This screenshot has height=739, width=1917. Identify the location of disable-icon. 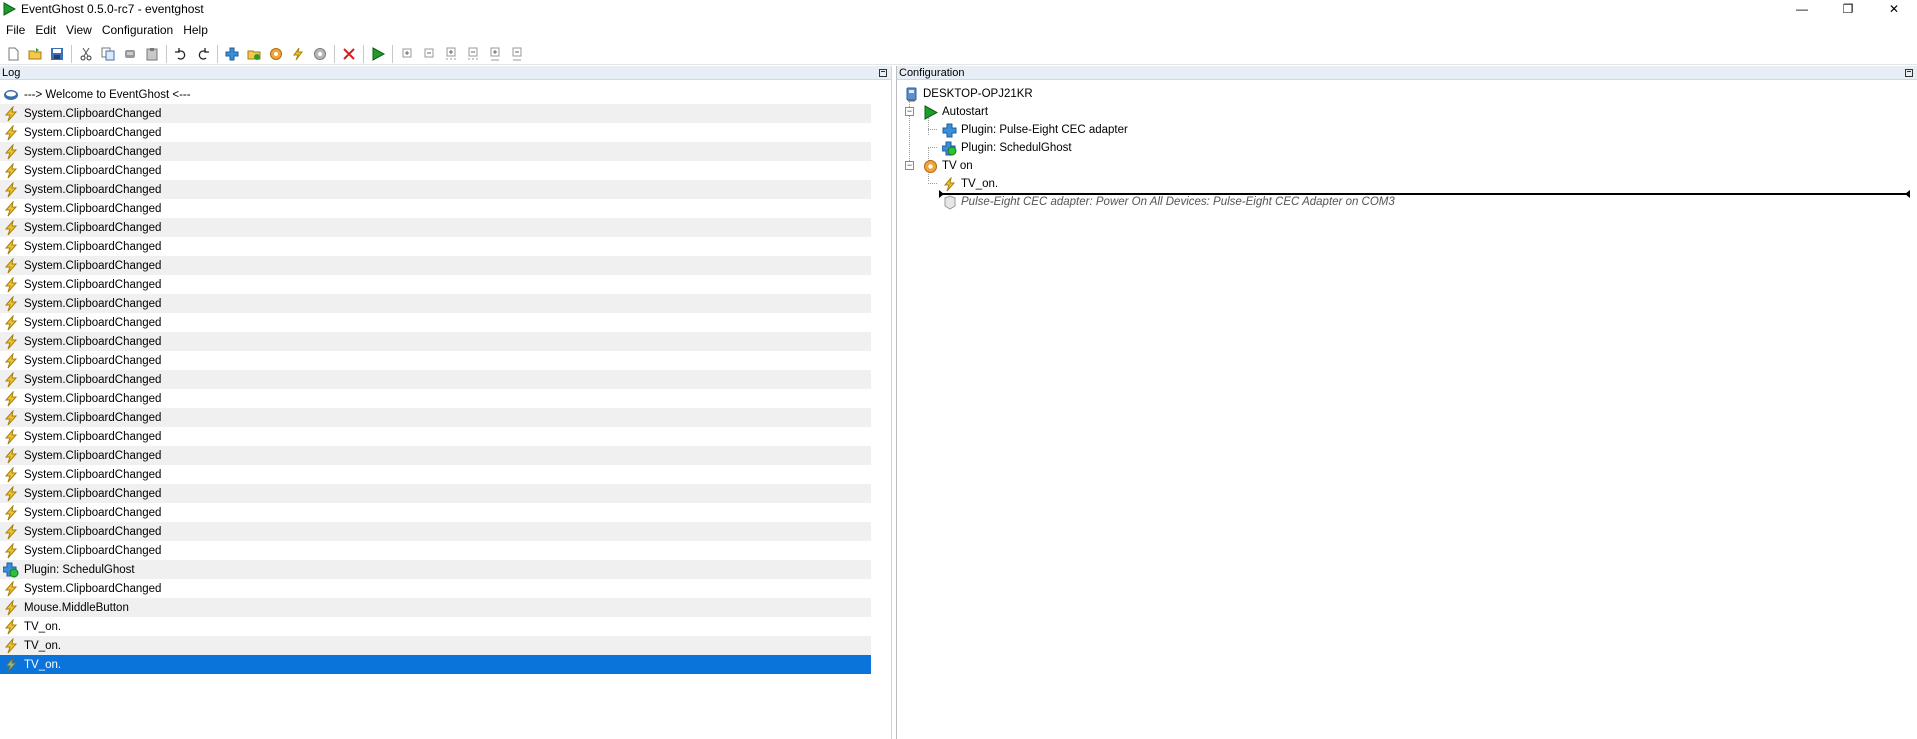
(349, 54).